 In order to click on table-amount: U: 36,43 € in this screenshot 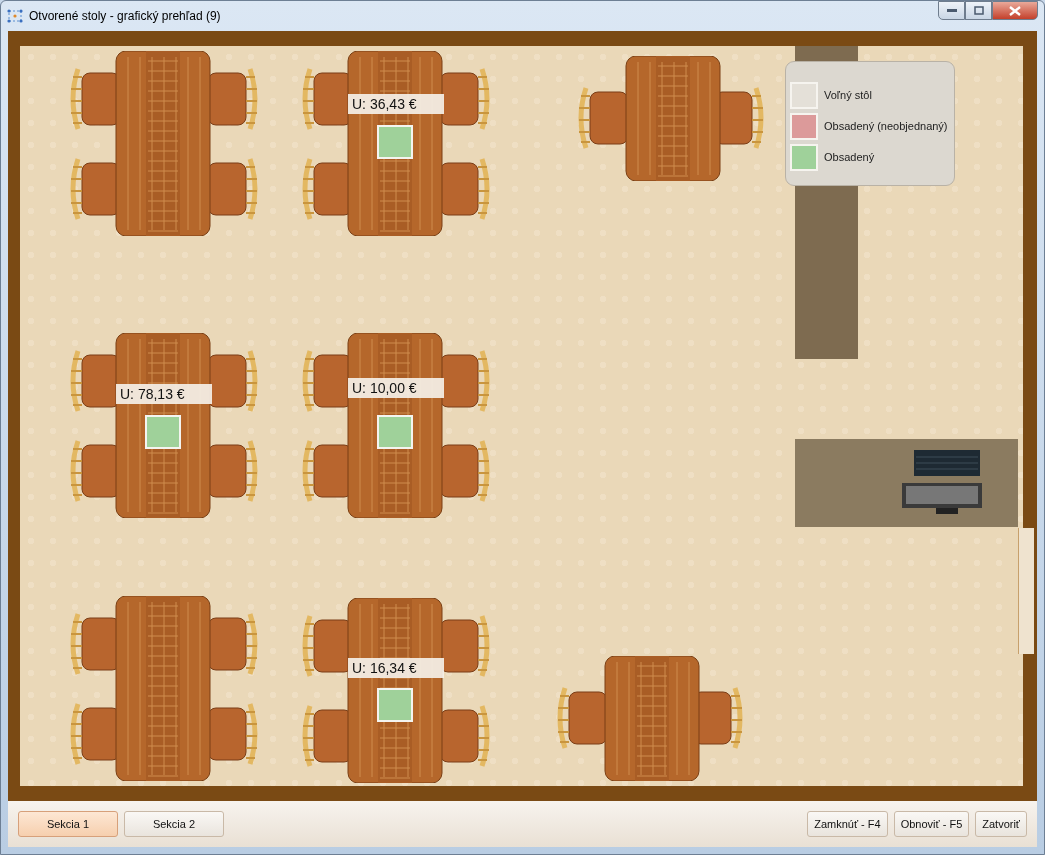, I will do `click(396, 104)`.